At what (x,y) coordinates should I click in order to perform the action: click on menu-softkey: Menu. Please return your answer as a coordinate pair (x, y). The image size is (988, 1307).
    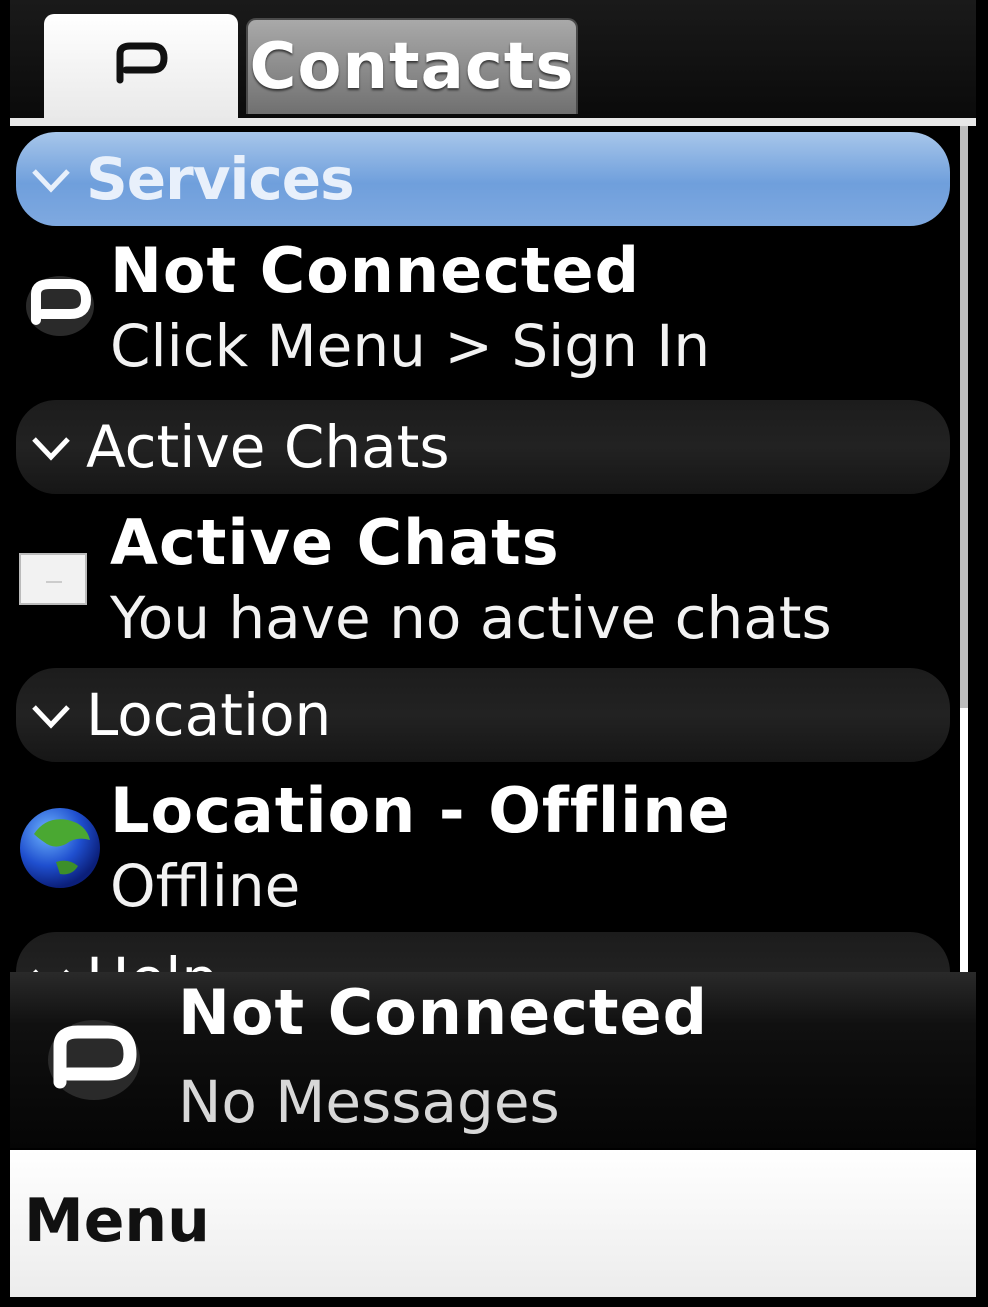
    Looking at the image, I should click on (117, 1221).